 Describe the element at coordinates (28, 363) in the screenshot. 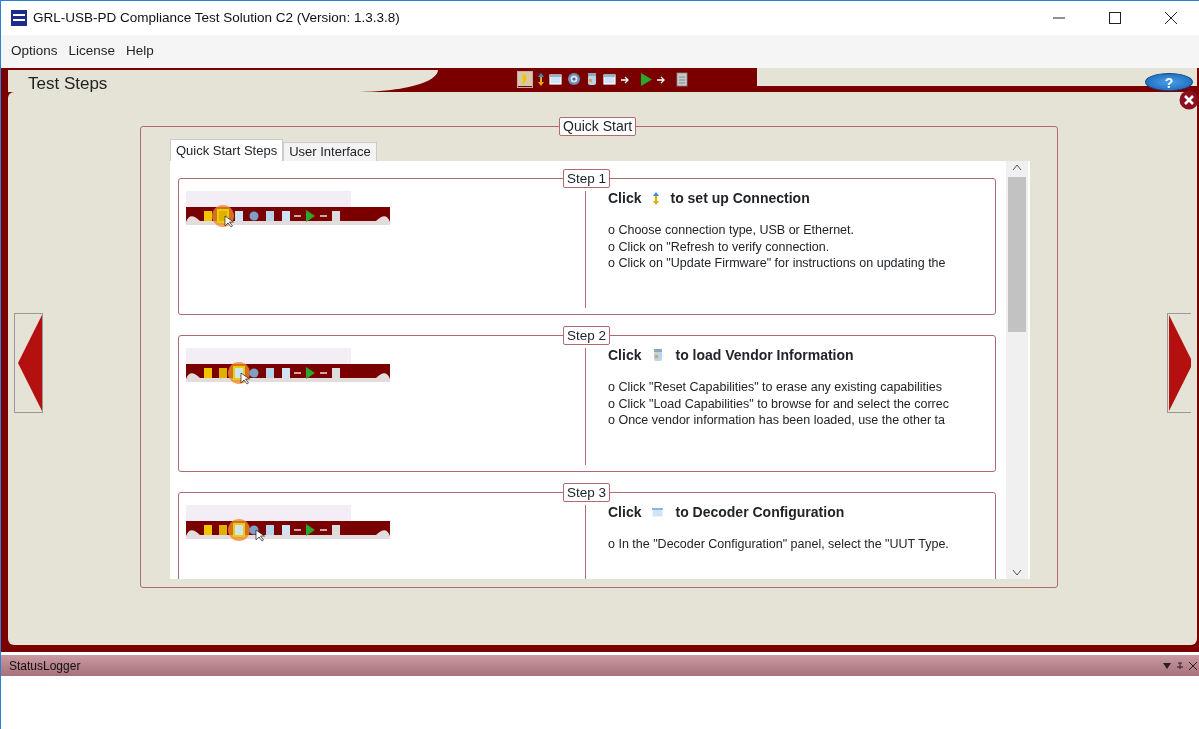

I see `previous-button` at that location.